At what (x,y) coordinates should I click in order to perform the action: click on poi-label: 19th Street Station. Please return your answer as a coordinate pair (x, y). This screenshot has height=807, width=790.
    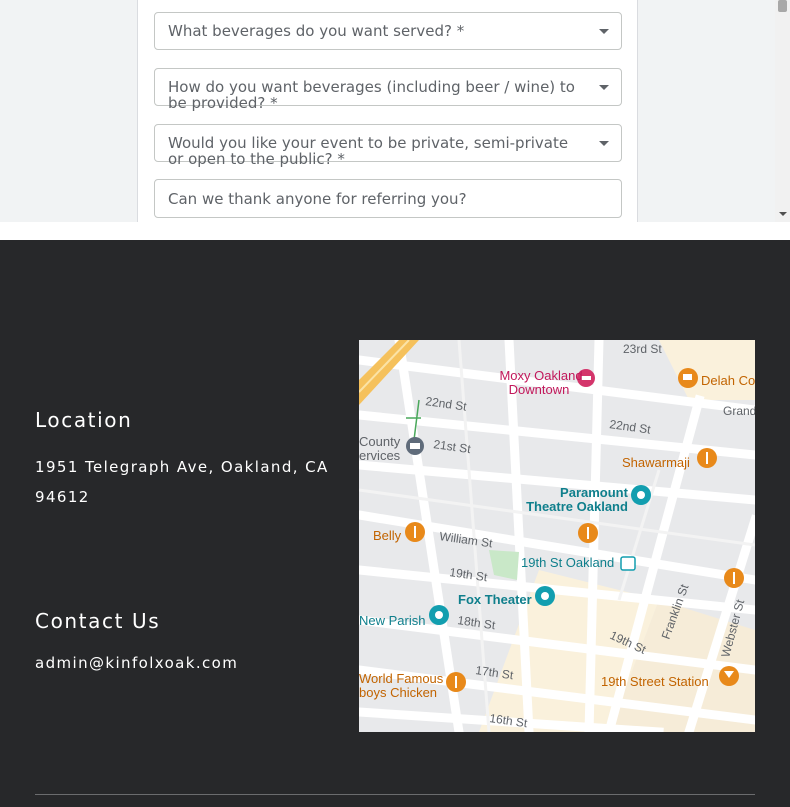
    Looking at the image, I should click on (655, 681).